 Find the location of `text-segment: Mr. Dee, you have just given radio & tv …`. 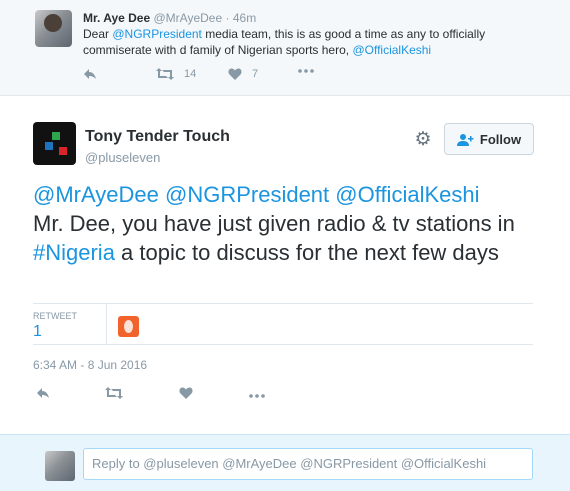

text-segment: Mr. Dee, you have just given radio & tv … is located at coordinates (274, 223).